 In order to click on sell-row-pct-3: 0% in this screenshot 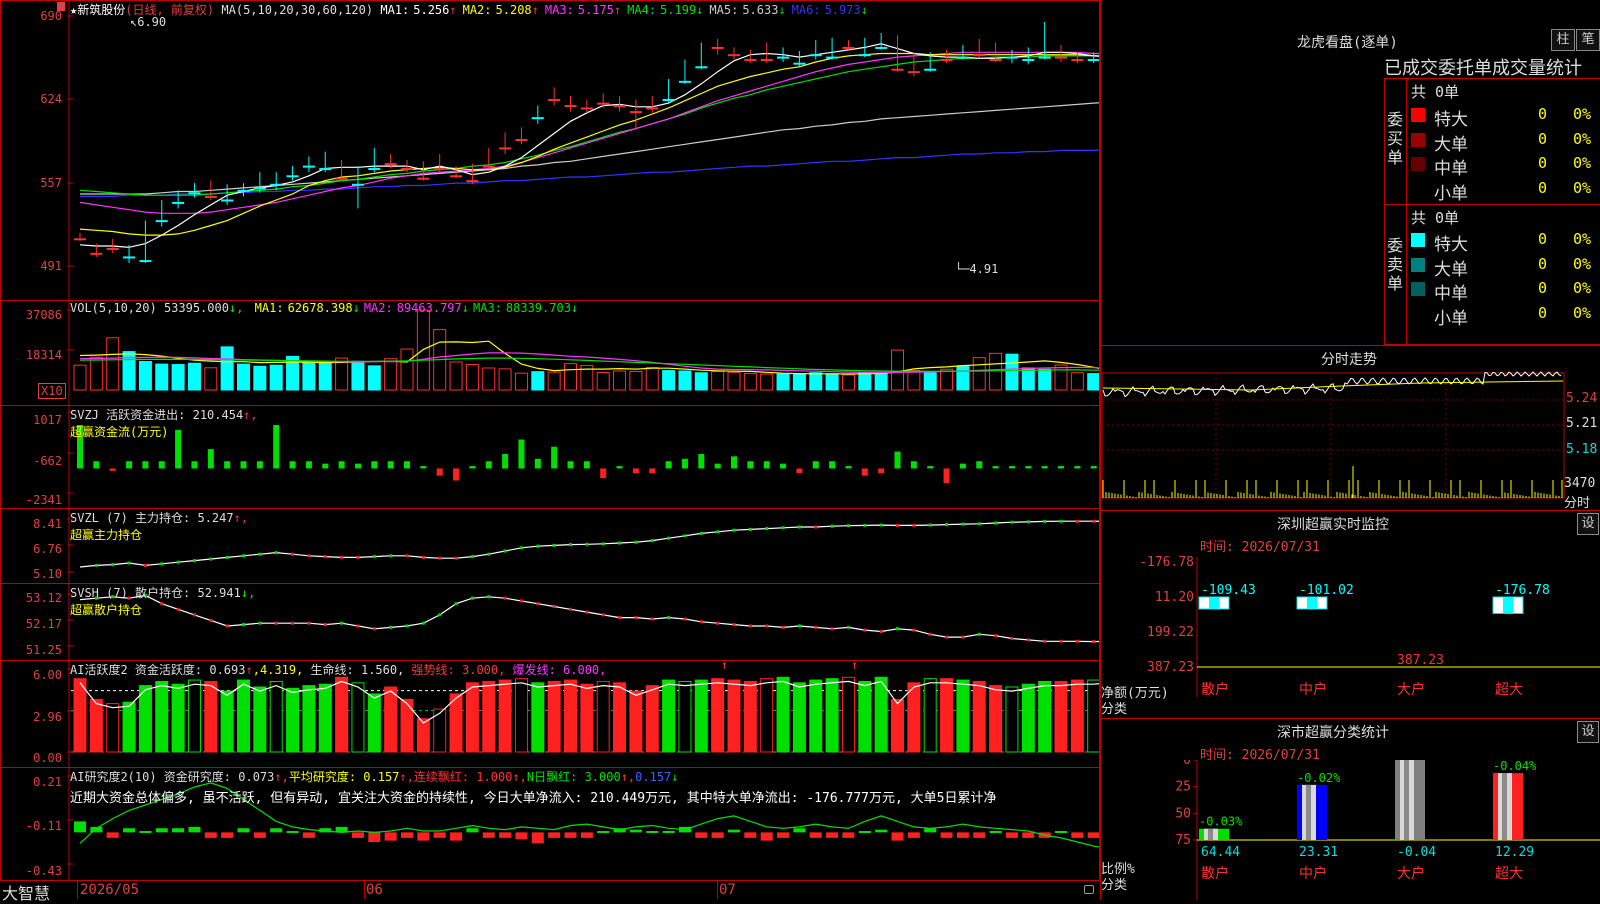, I will do `click(1582, 312)`.